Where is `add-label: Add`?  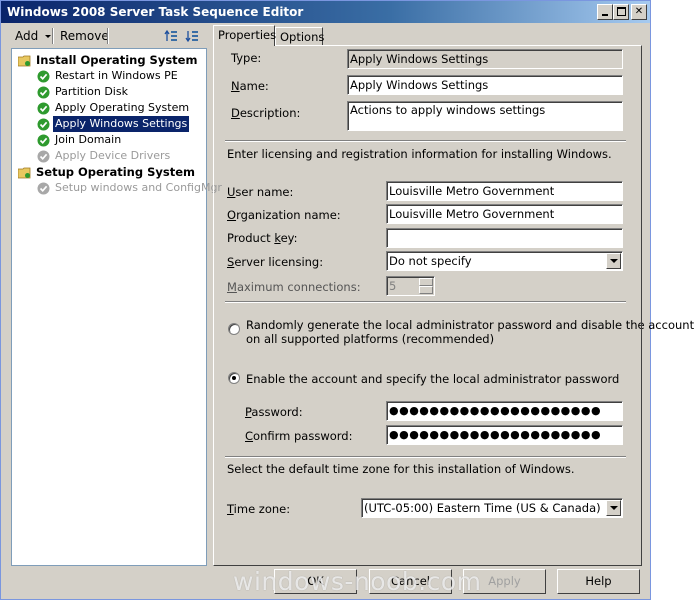 add-label: Add is located at coordinates (27, 36).